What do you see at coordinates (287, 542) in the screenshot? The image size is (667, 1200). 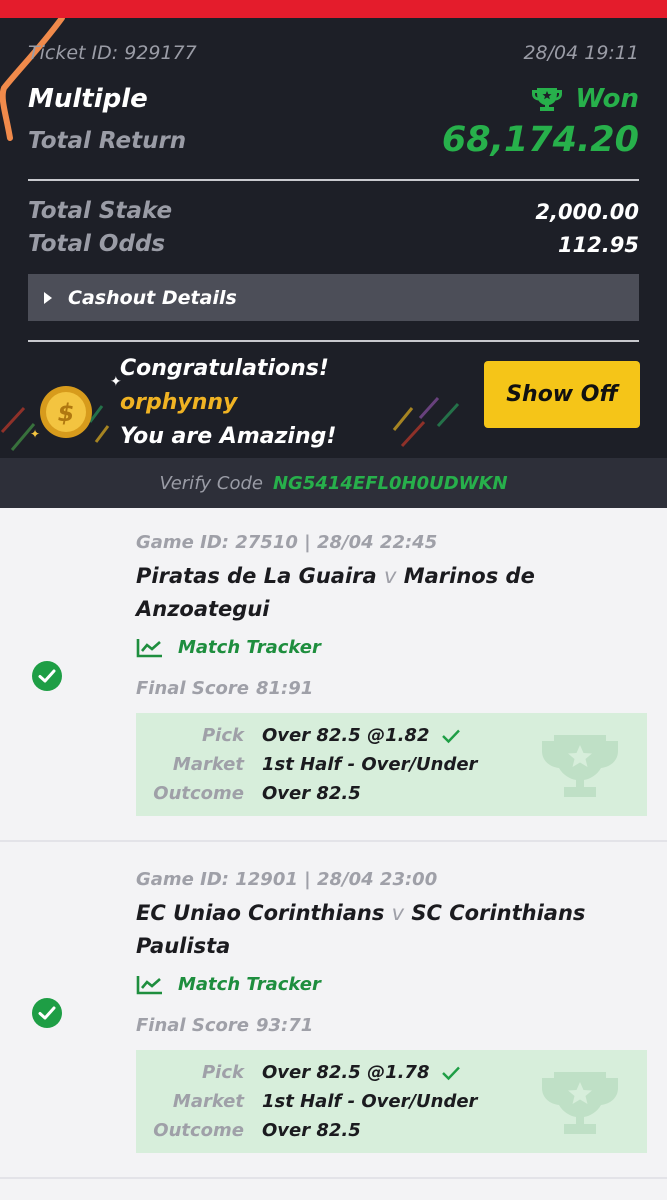 I see `game-meta: Game ID: 27510 | 28/04 22:45` at bounding box center [287, 542].